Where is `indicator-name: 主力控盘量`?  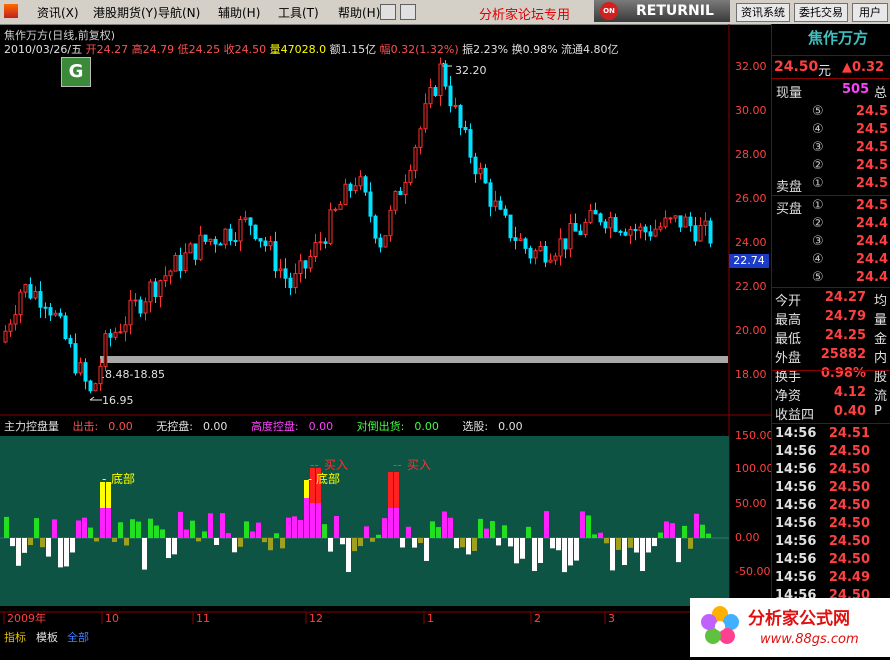
indicator-name: 主力控盘量 is located at coordinates (31, 426).